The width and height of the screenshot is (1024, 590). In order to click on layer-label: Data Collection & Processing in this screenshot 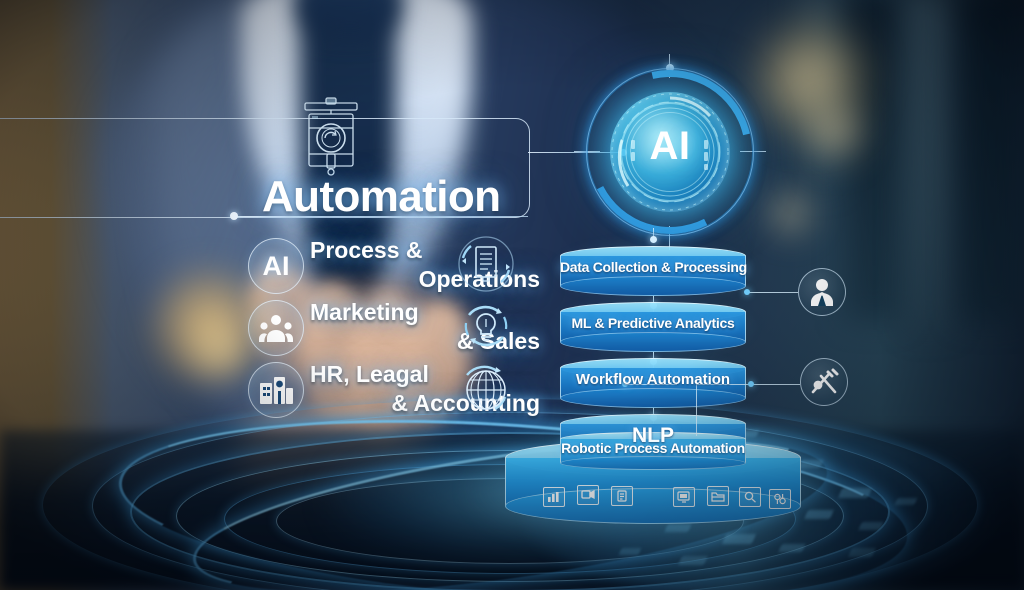, I will do `click(653, 267)`.